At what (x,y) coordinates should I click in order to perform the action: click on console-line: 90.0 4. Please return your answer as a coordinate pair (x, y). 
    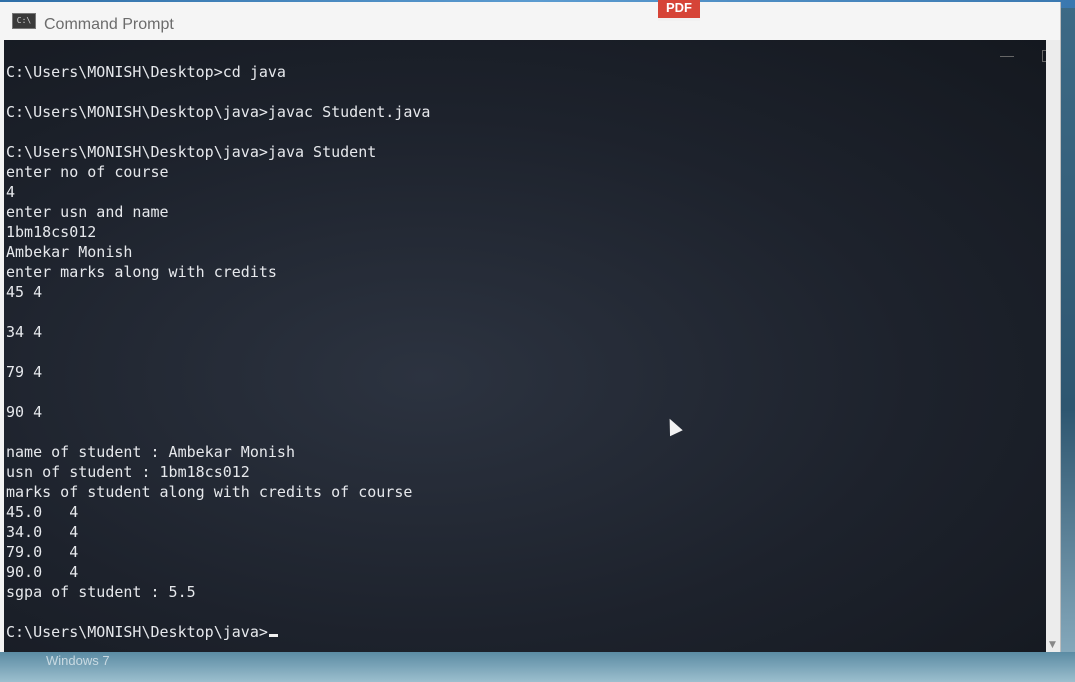
    Looking at the image, I should click on (42, 572).